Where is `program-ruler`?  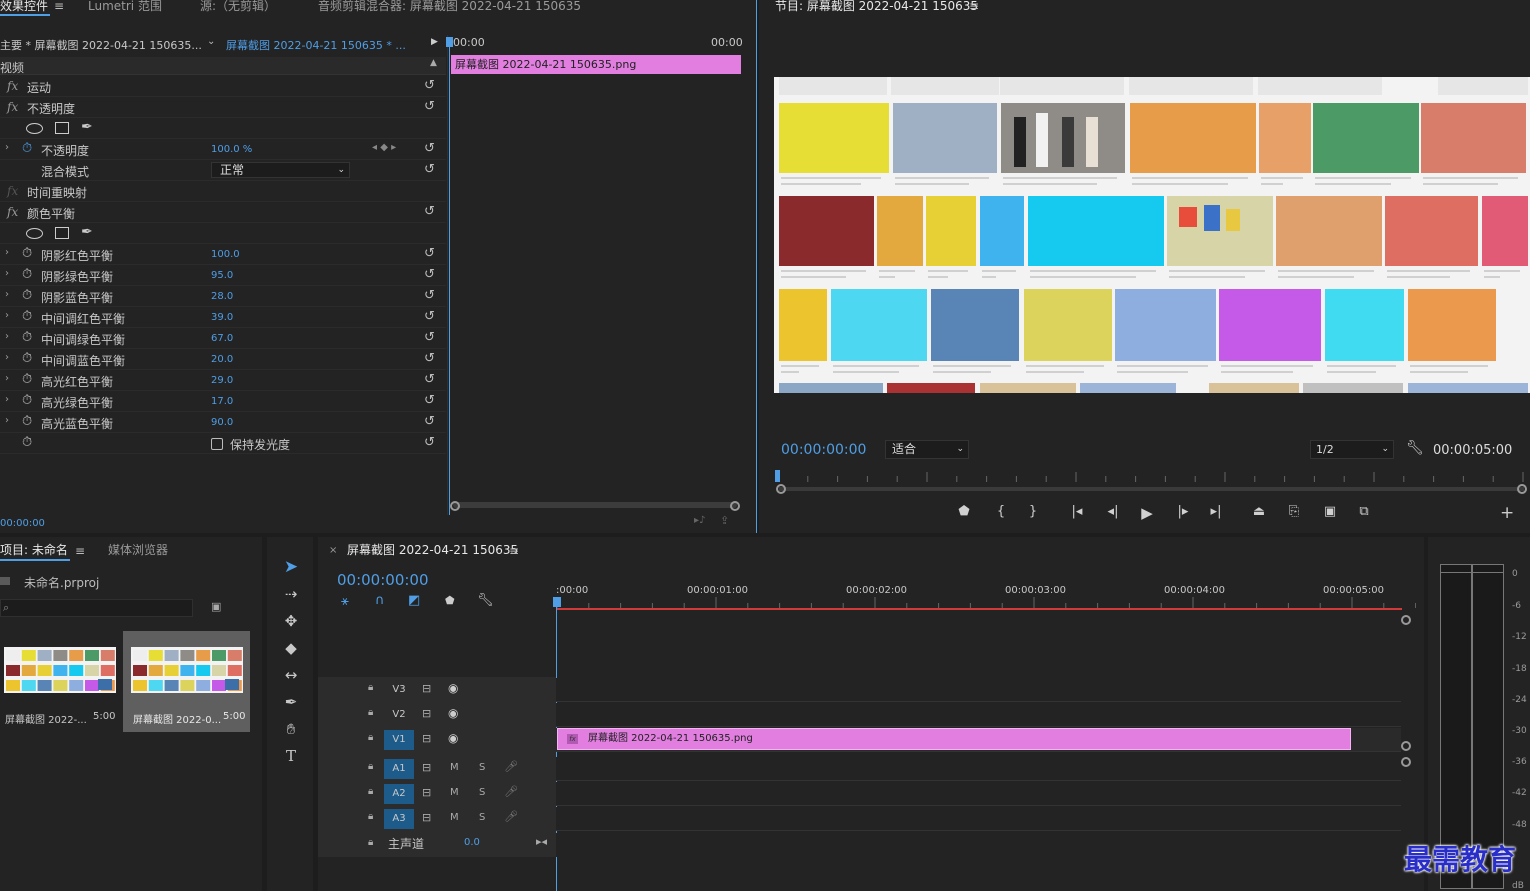 program-ruler is located at coordinates (1149, 477).